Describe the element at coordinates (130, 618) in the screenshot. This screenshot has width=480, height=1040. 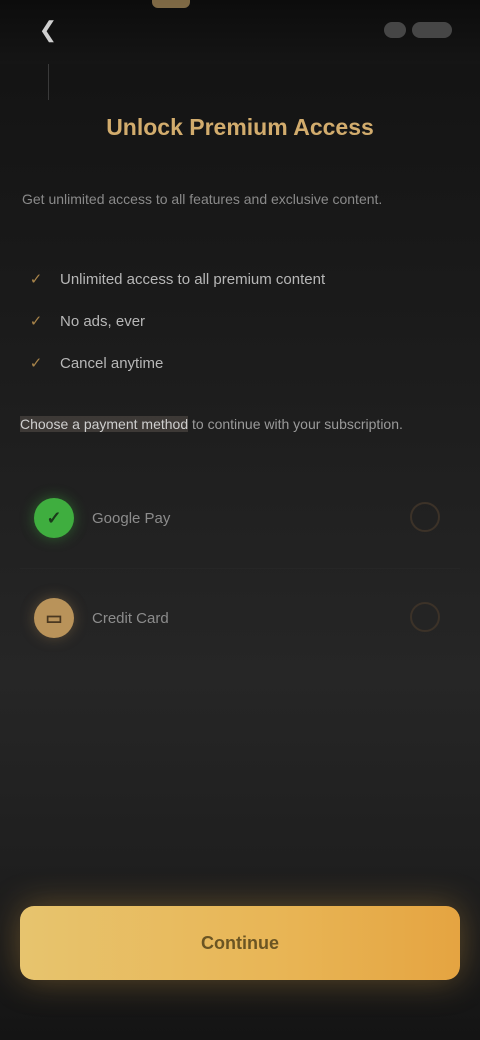
I see `option-label: Credit Card` at that location.